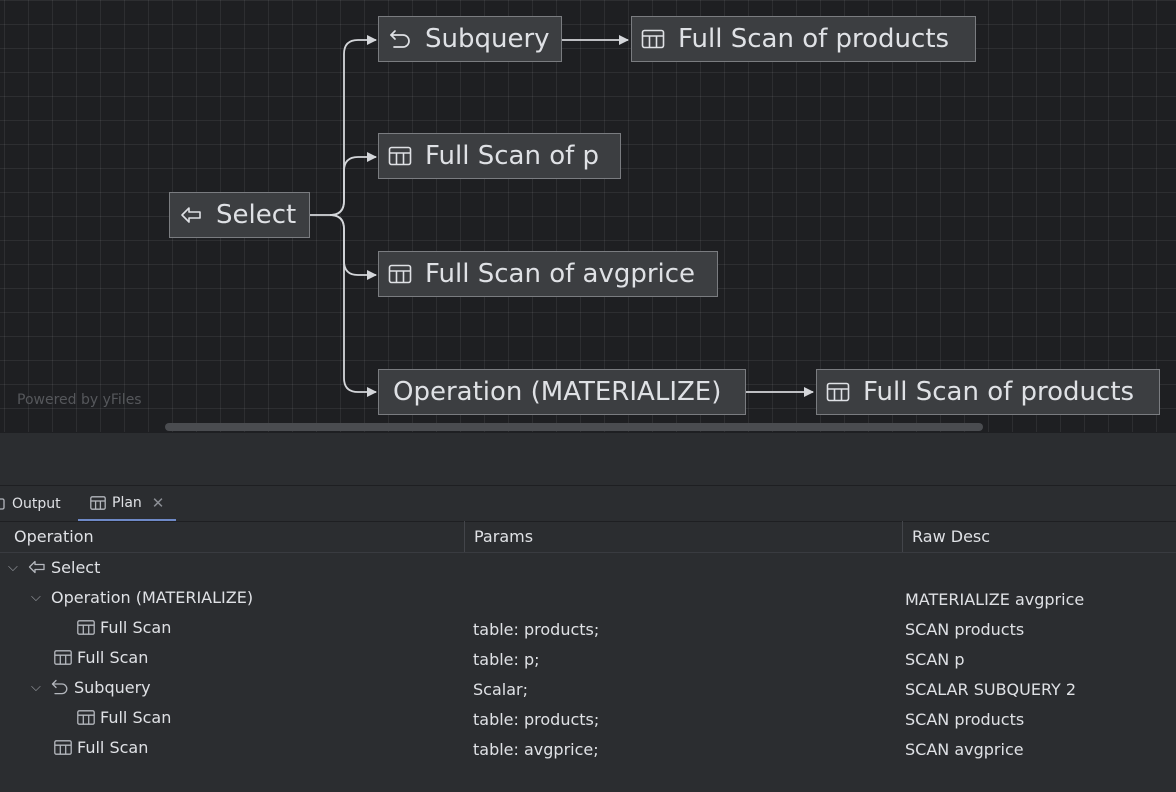  I want to click on operation-text: Subquery, so click(112, 687).